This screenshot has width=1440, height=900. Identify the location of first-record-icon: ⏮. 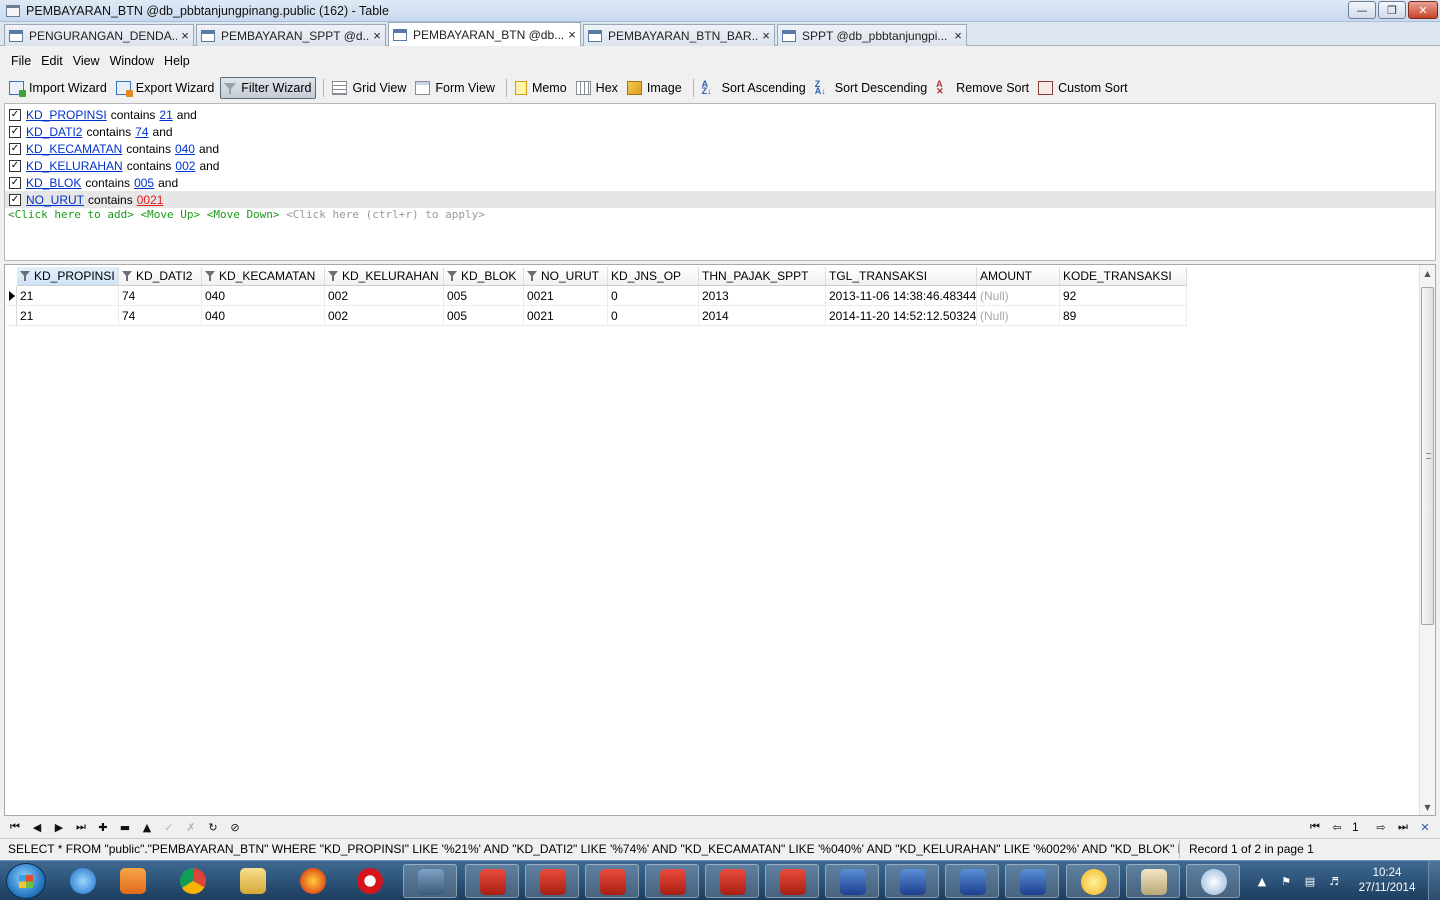
(15, 827).